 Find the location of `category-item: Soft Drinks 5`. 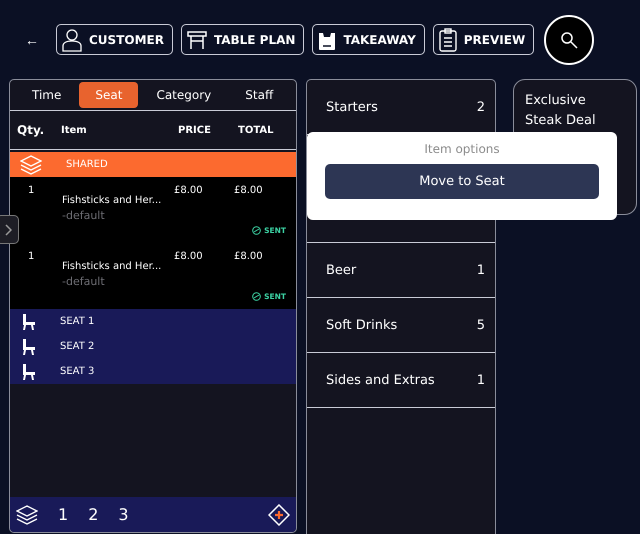

category-item: Soft Drinks 5 is located at coordinates (401, 325).